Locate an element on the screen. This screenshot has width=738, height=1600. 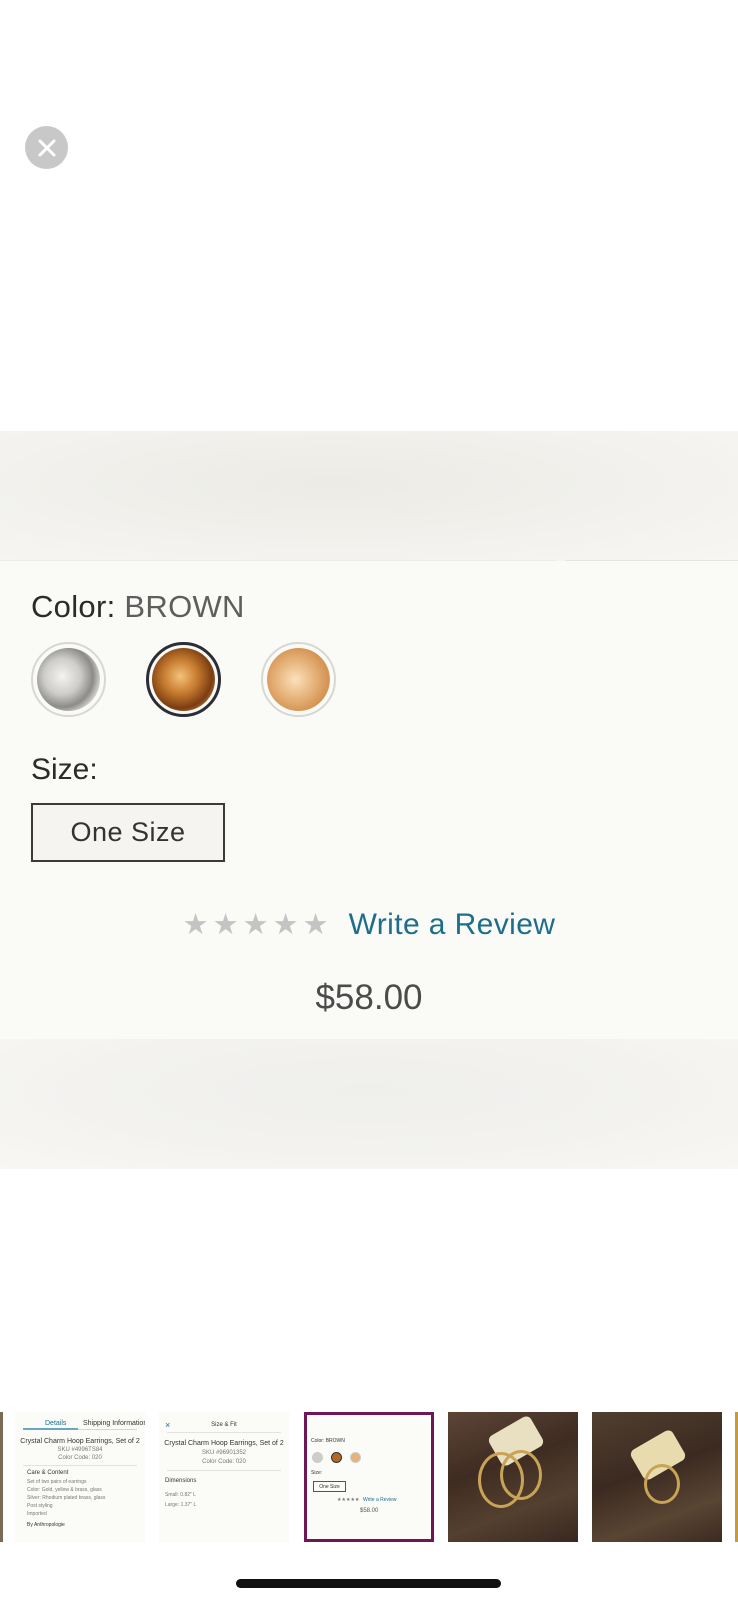
active-tab-indicator is located at coordinates (50, 1429).